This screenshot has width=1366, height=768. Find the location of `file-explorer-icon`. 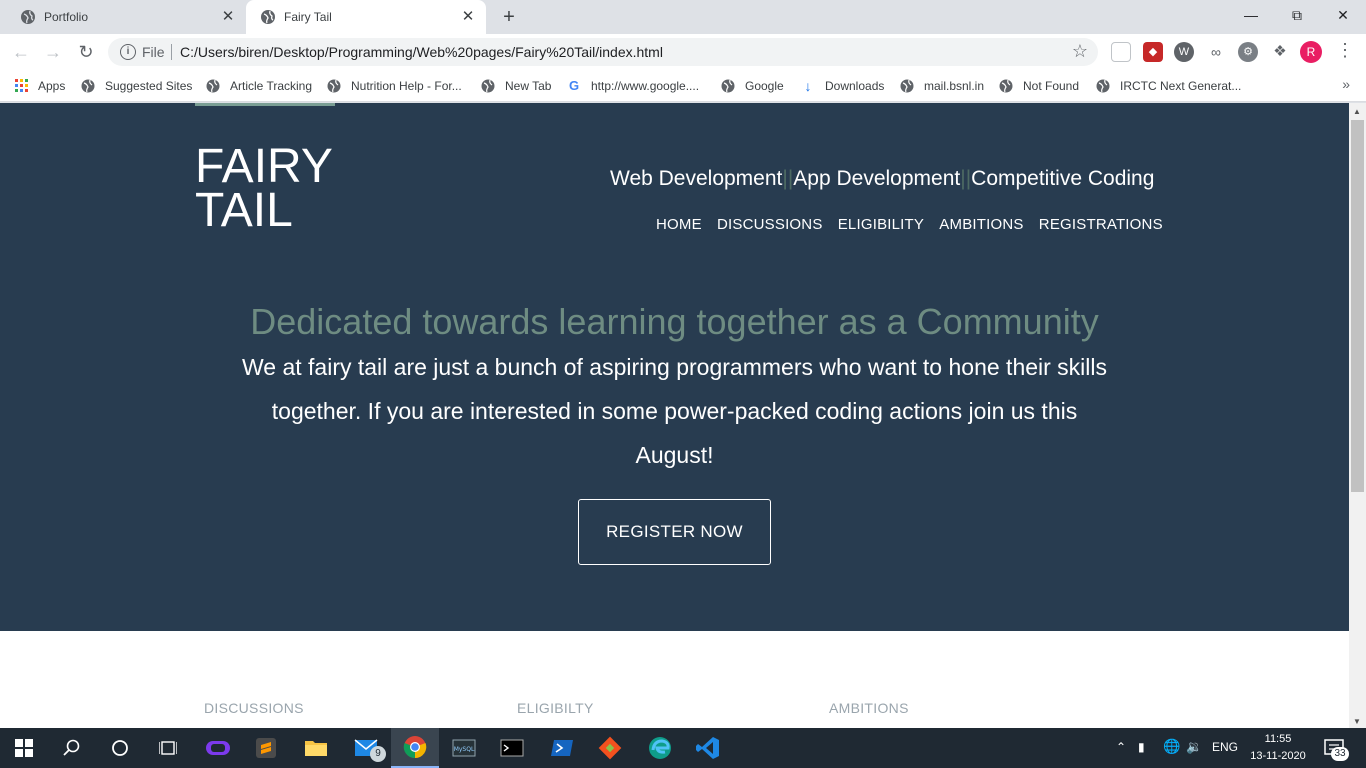

file-explorer-icon is located at coordinates (316, 748).